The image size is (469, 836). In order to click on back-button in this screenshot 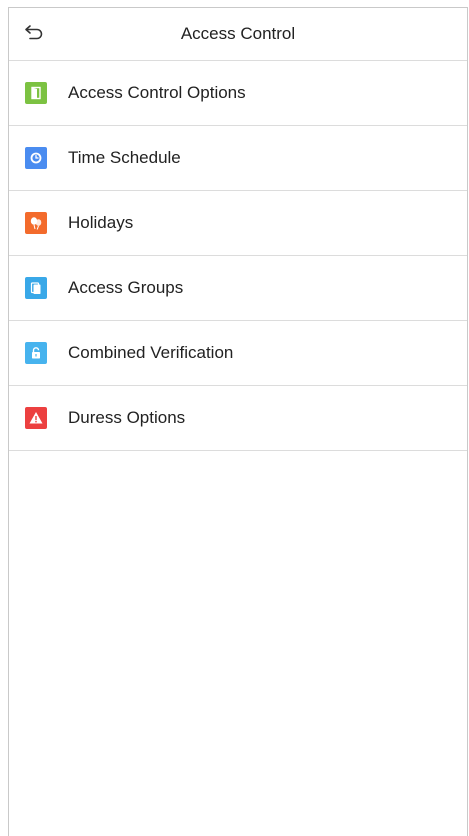, I will do `click(34, 34)`.